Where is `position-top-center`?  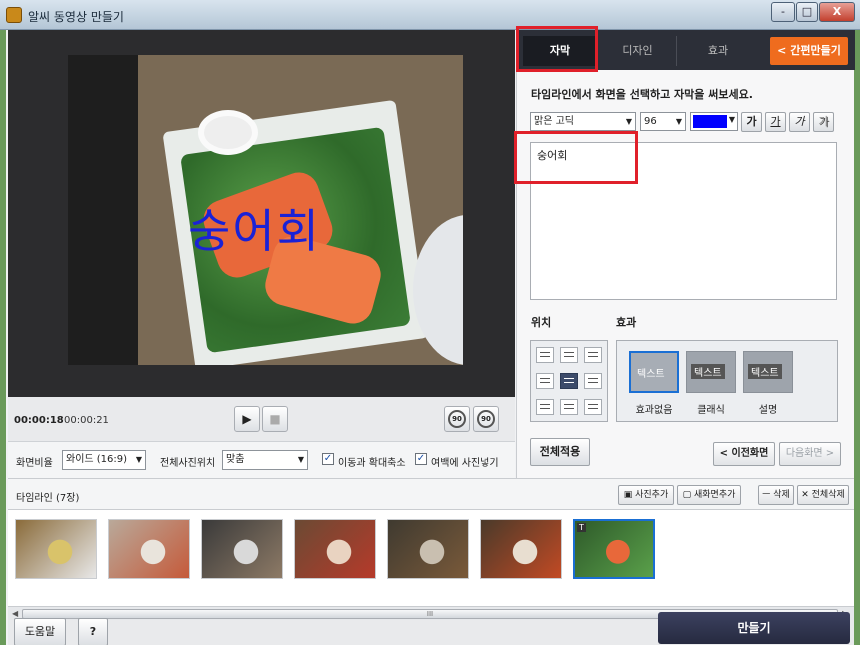 position-top-center is located at coordinates (569, 355).